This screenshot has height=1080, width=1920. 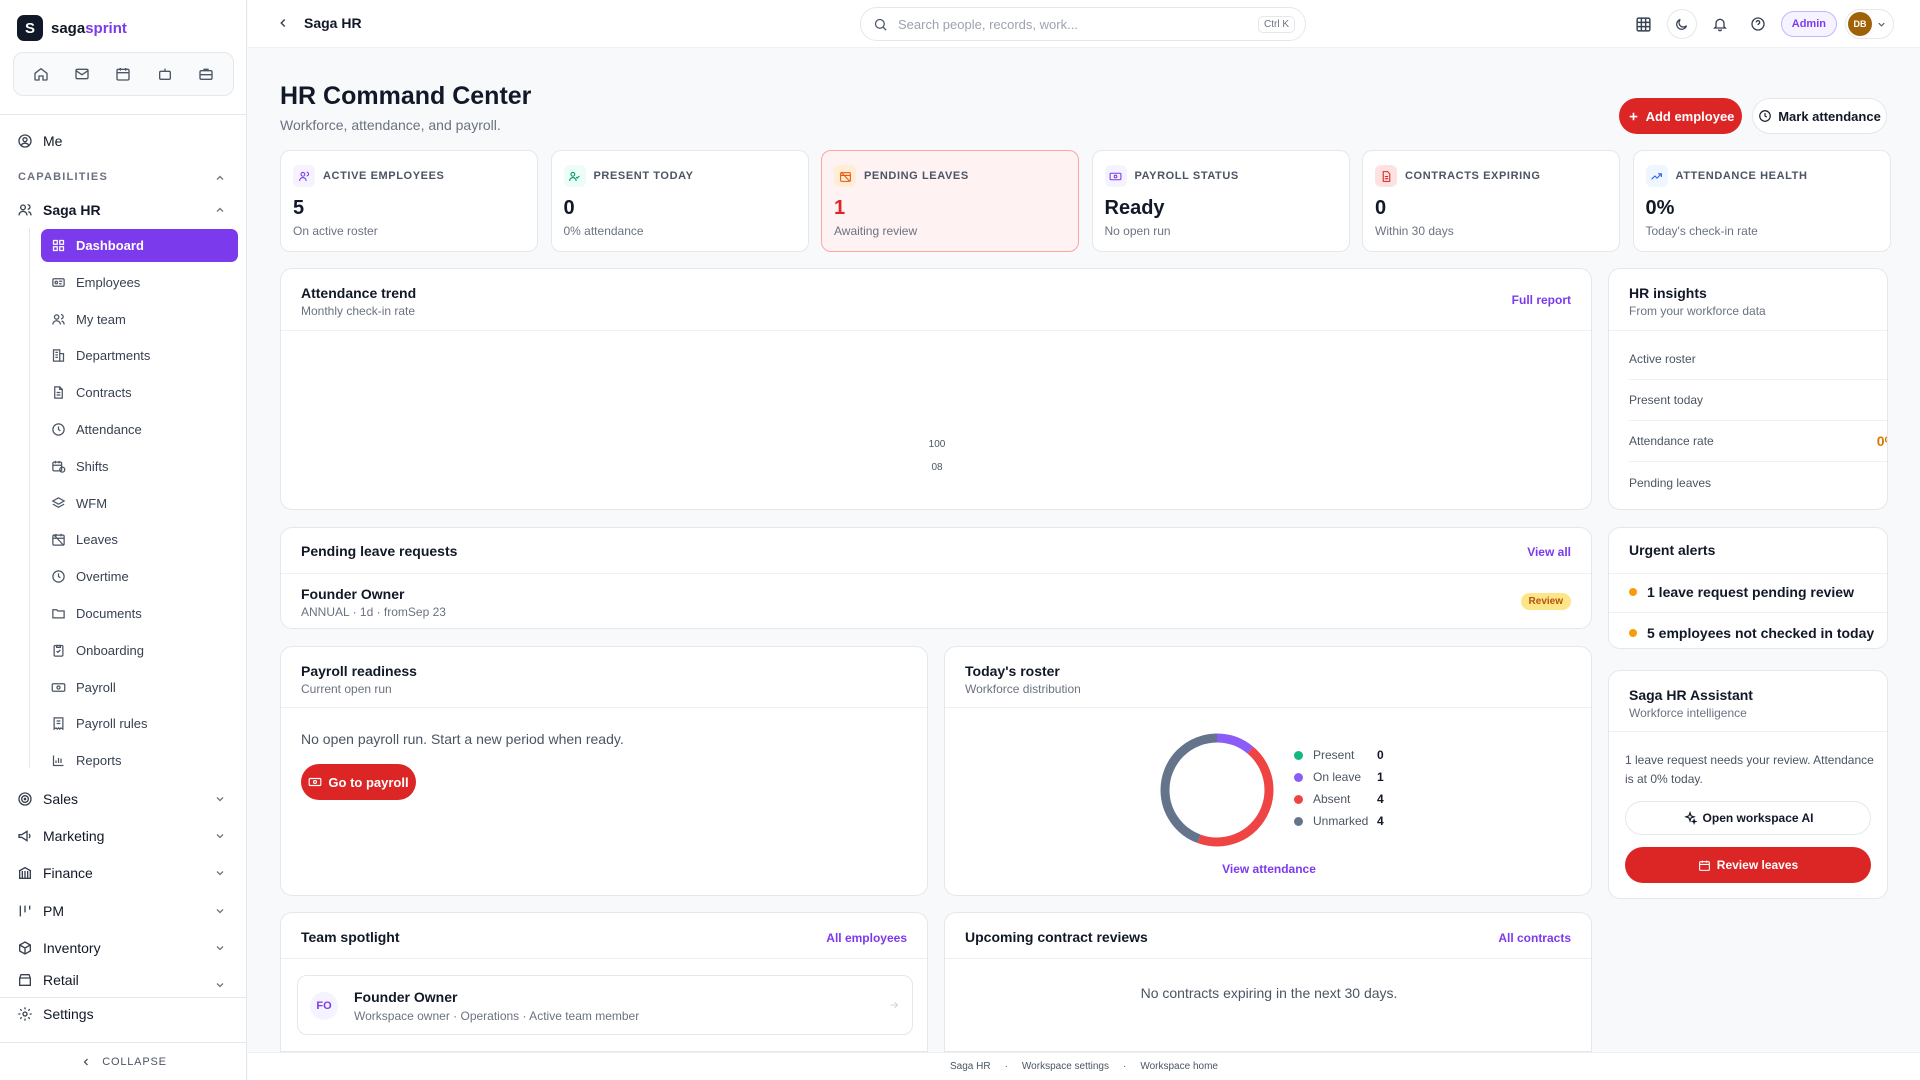 I want to click on stat-label: PAYROLL STATUS, so click(x=1186, y=176).